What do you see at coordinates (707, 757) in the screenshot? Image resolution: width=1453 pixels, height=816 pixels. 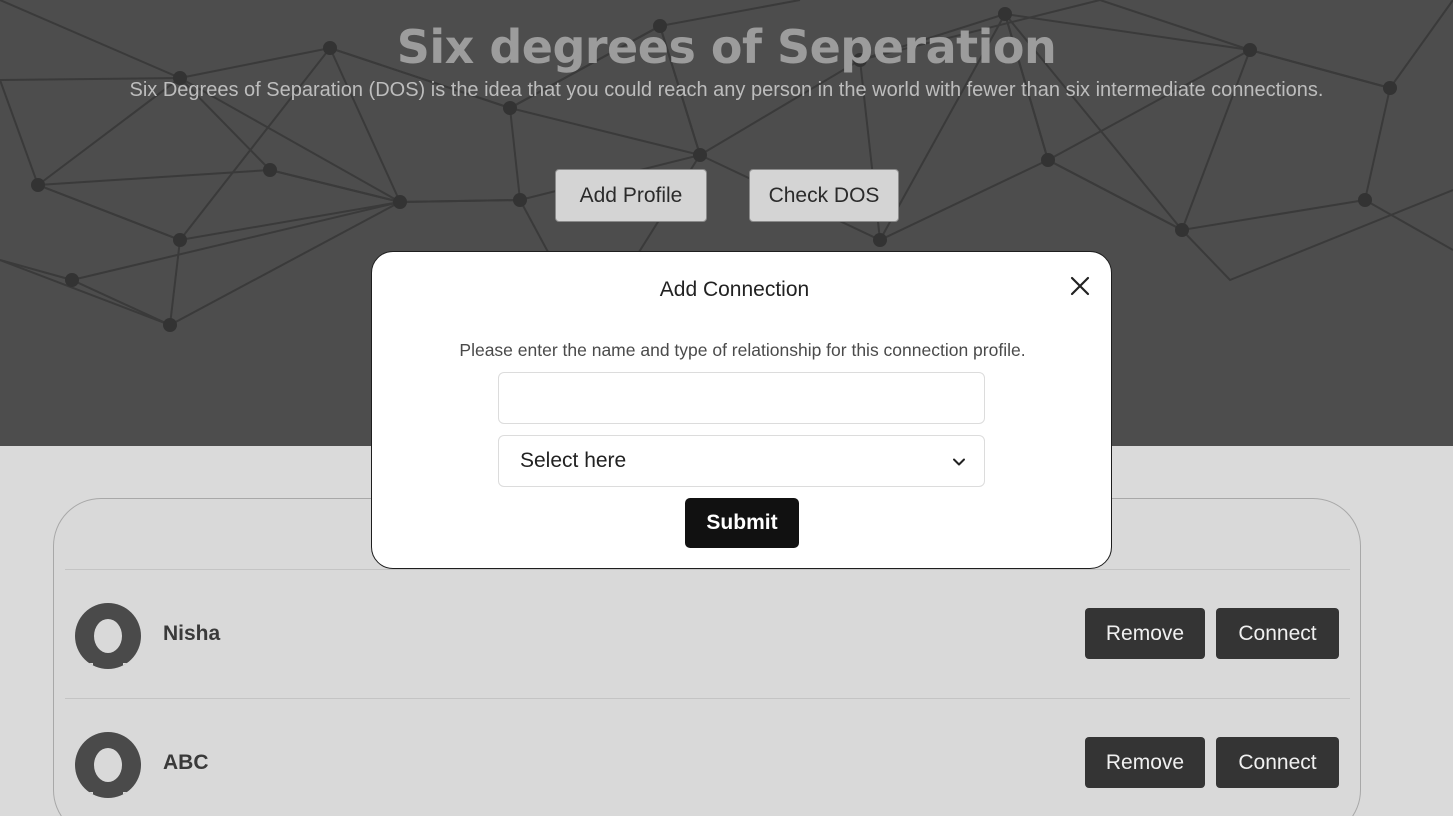 I see `profile-row: ABC Remove Connect` at bounding box center [707, 757].